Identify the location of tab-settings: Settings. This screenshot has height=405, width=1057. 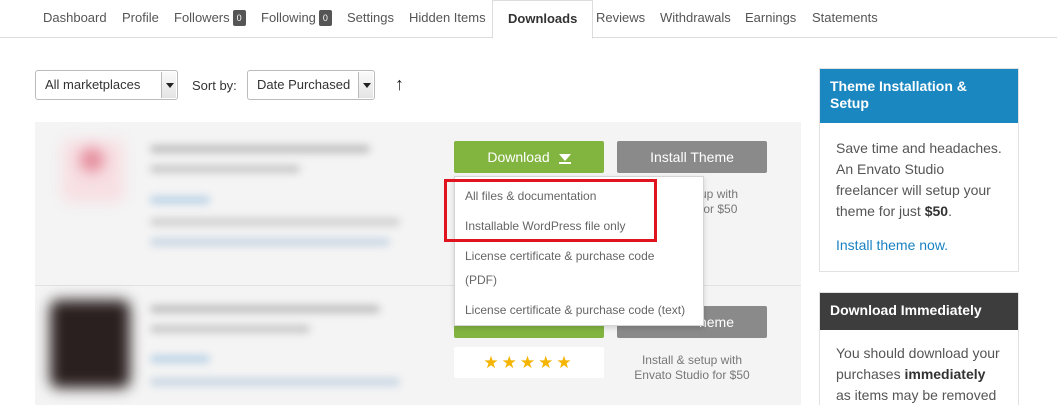
(370, 19).